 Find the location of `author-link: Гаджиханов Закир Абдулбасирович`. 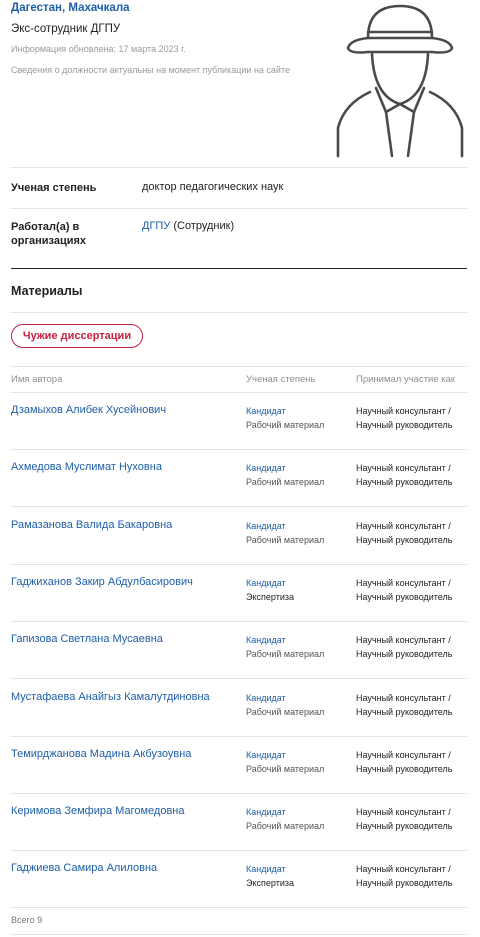

author-link: Гаджиханов Закир Абдулбасирович is located at coordinates (102, 582).